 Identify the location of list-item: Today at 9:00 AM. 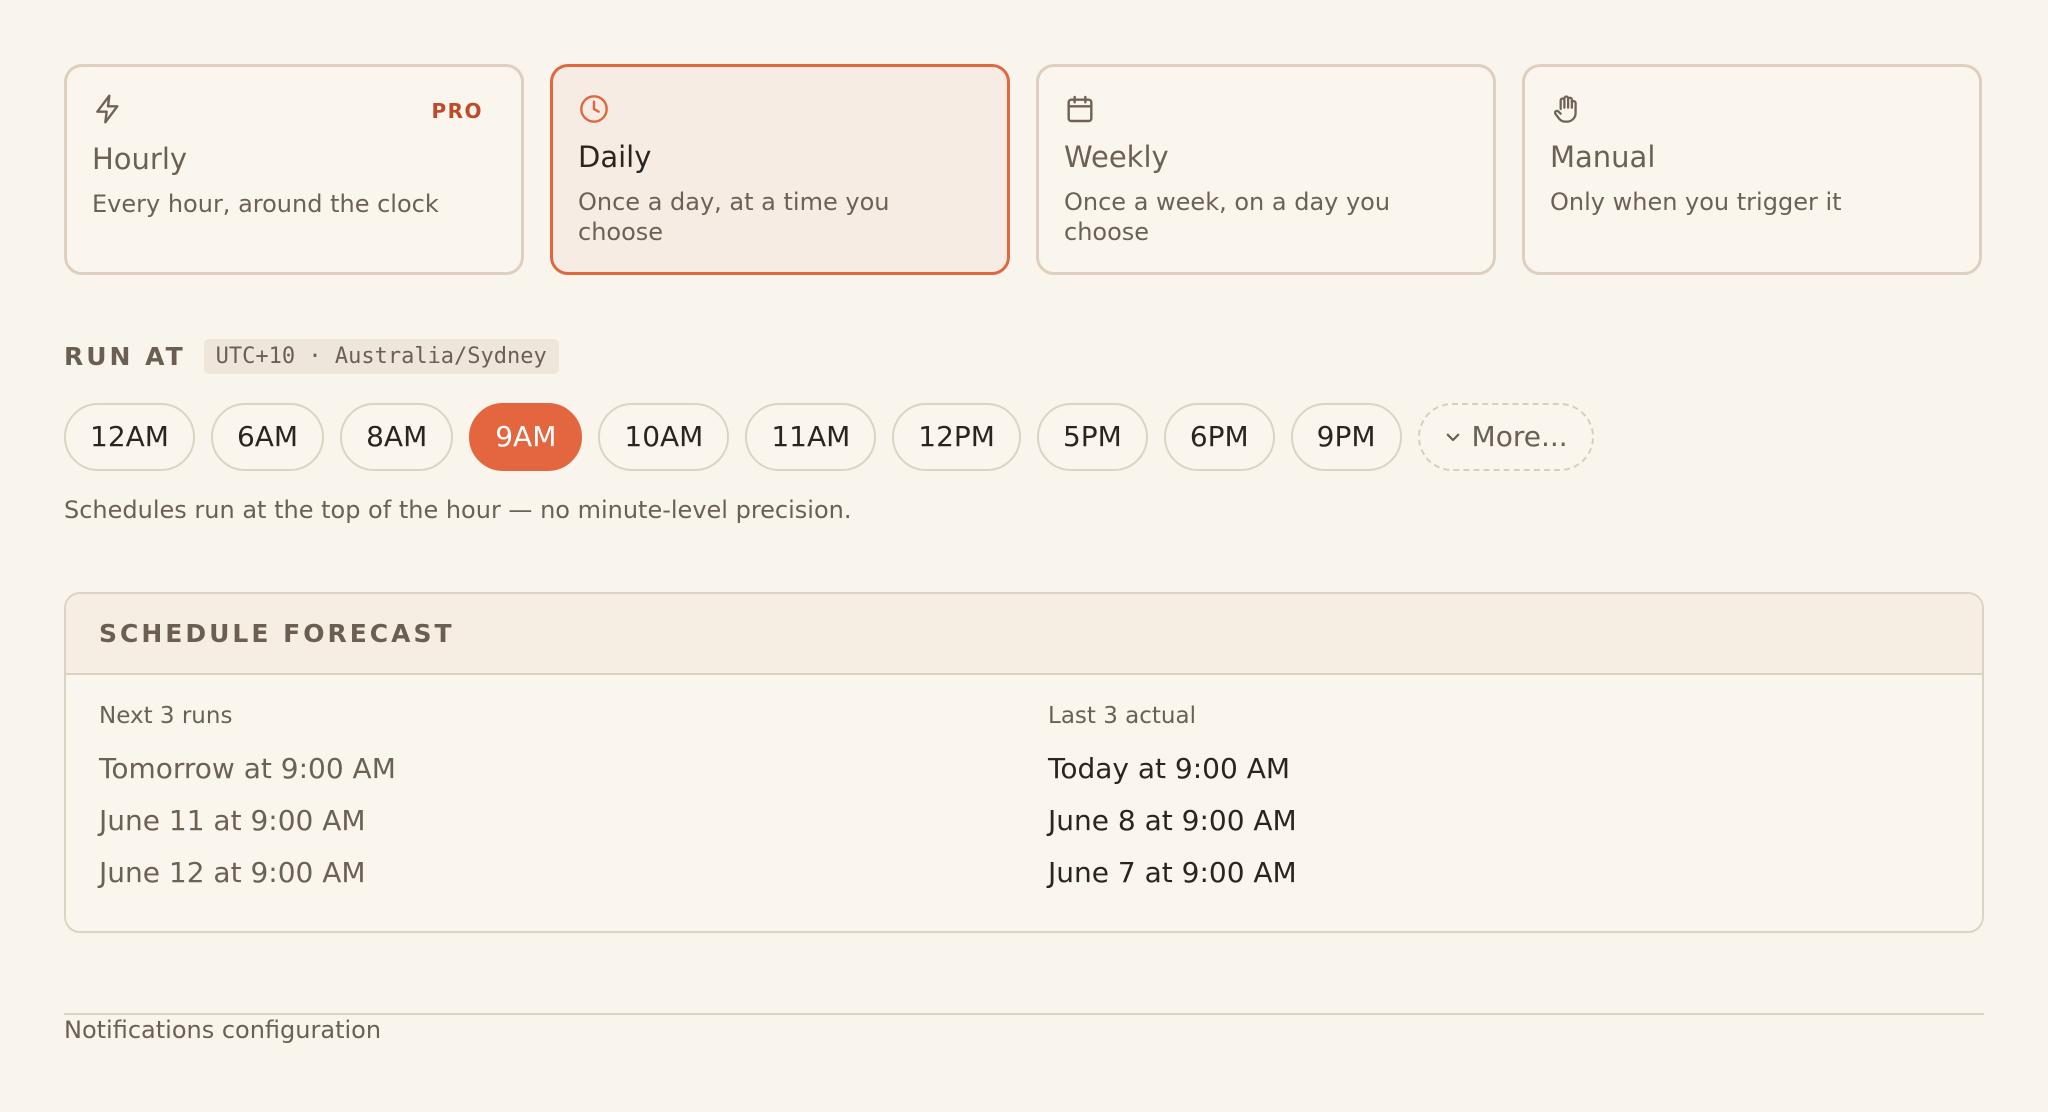
(1169, 768).